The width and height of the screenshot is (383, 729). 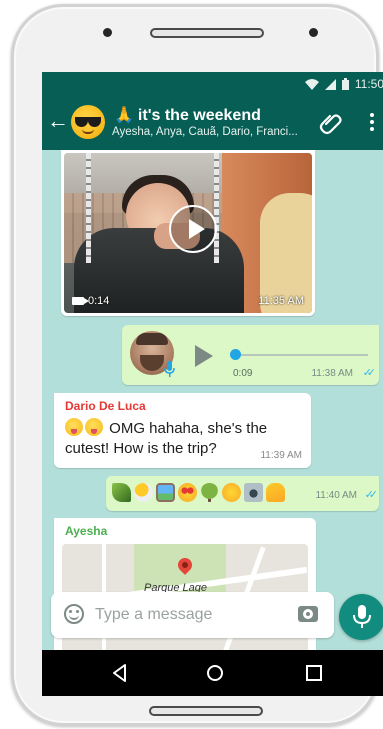 I want to click on chat-title-text: it's the weekend, so click(x=199, y=115).